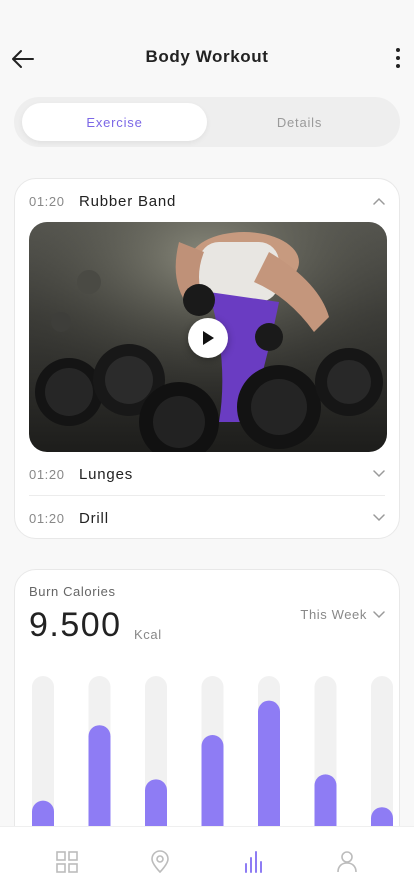  I want to click on bottom-navigation, so click(207, 861).